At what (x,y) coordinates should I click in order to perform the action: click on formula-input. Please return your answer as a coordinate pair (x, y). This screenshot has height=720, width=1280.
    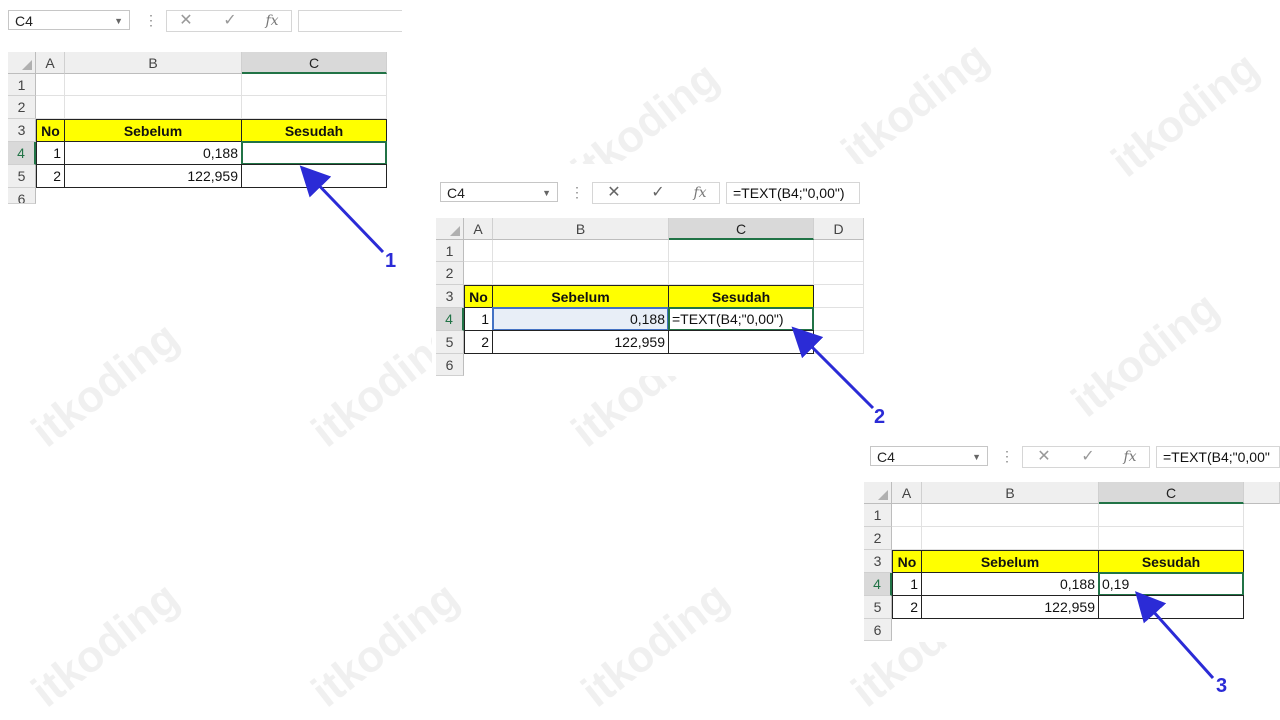
    Looking at the image, I should click on (350, 21).